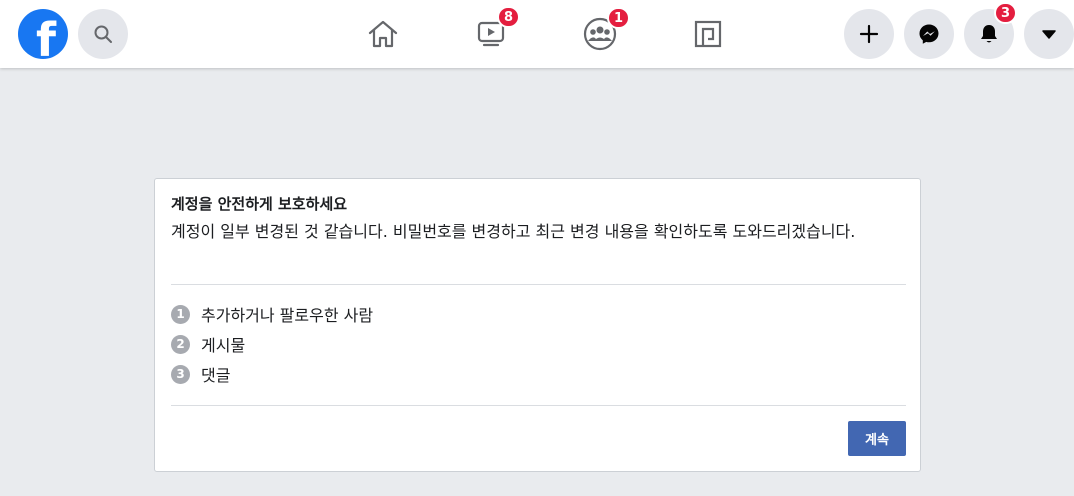 The height and width of the screenshot is (496, 1074). I want to click on nav-watch: 8, so click(493, 32).